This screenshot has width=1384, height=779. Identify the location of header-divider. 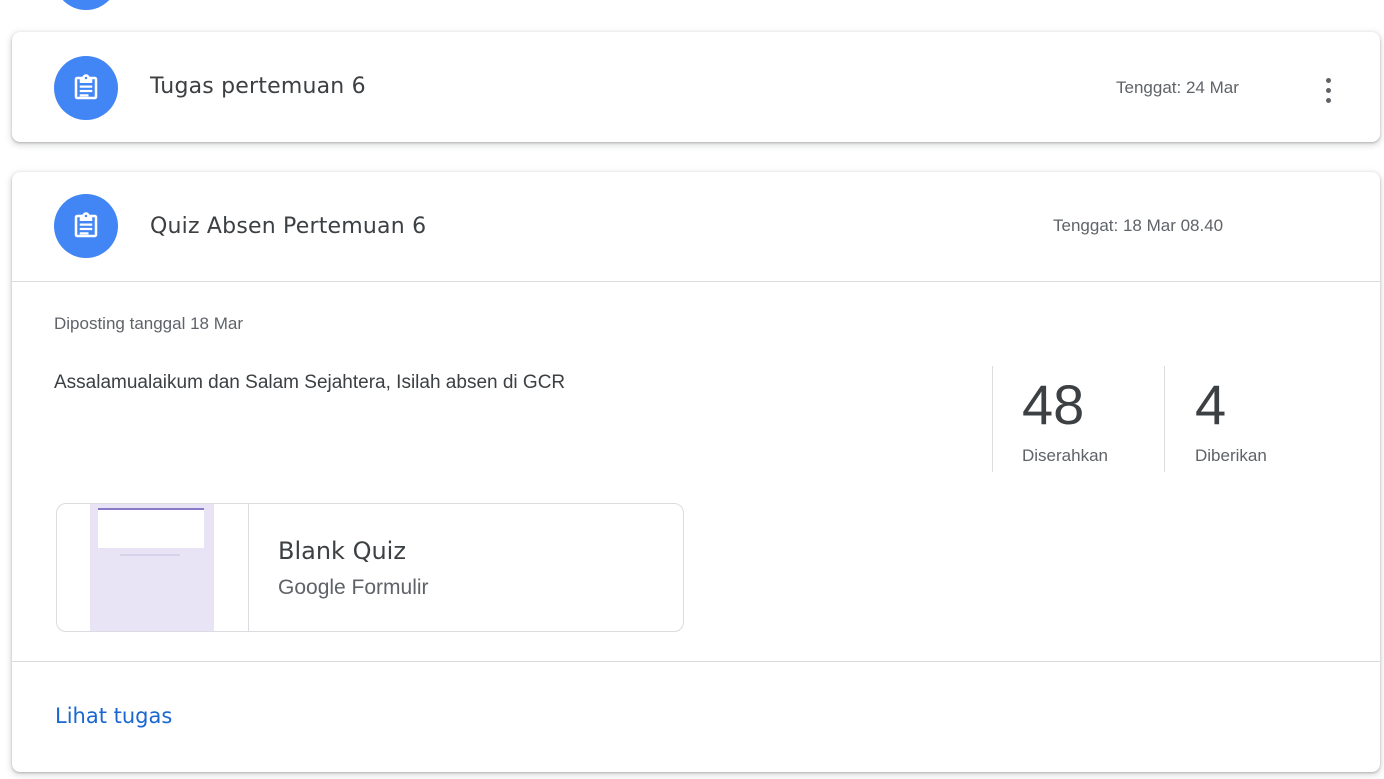
(696, 281).